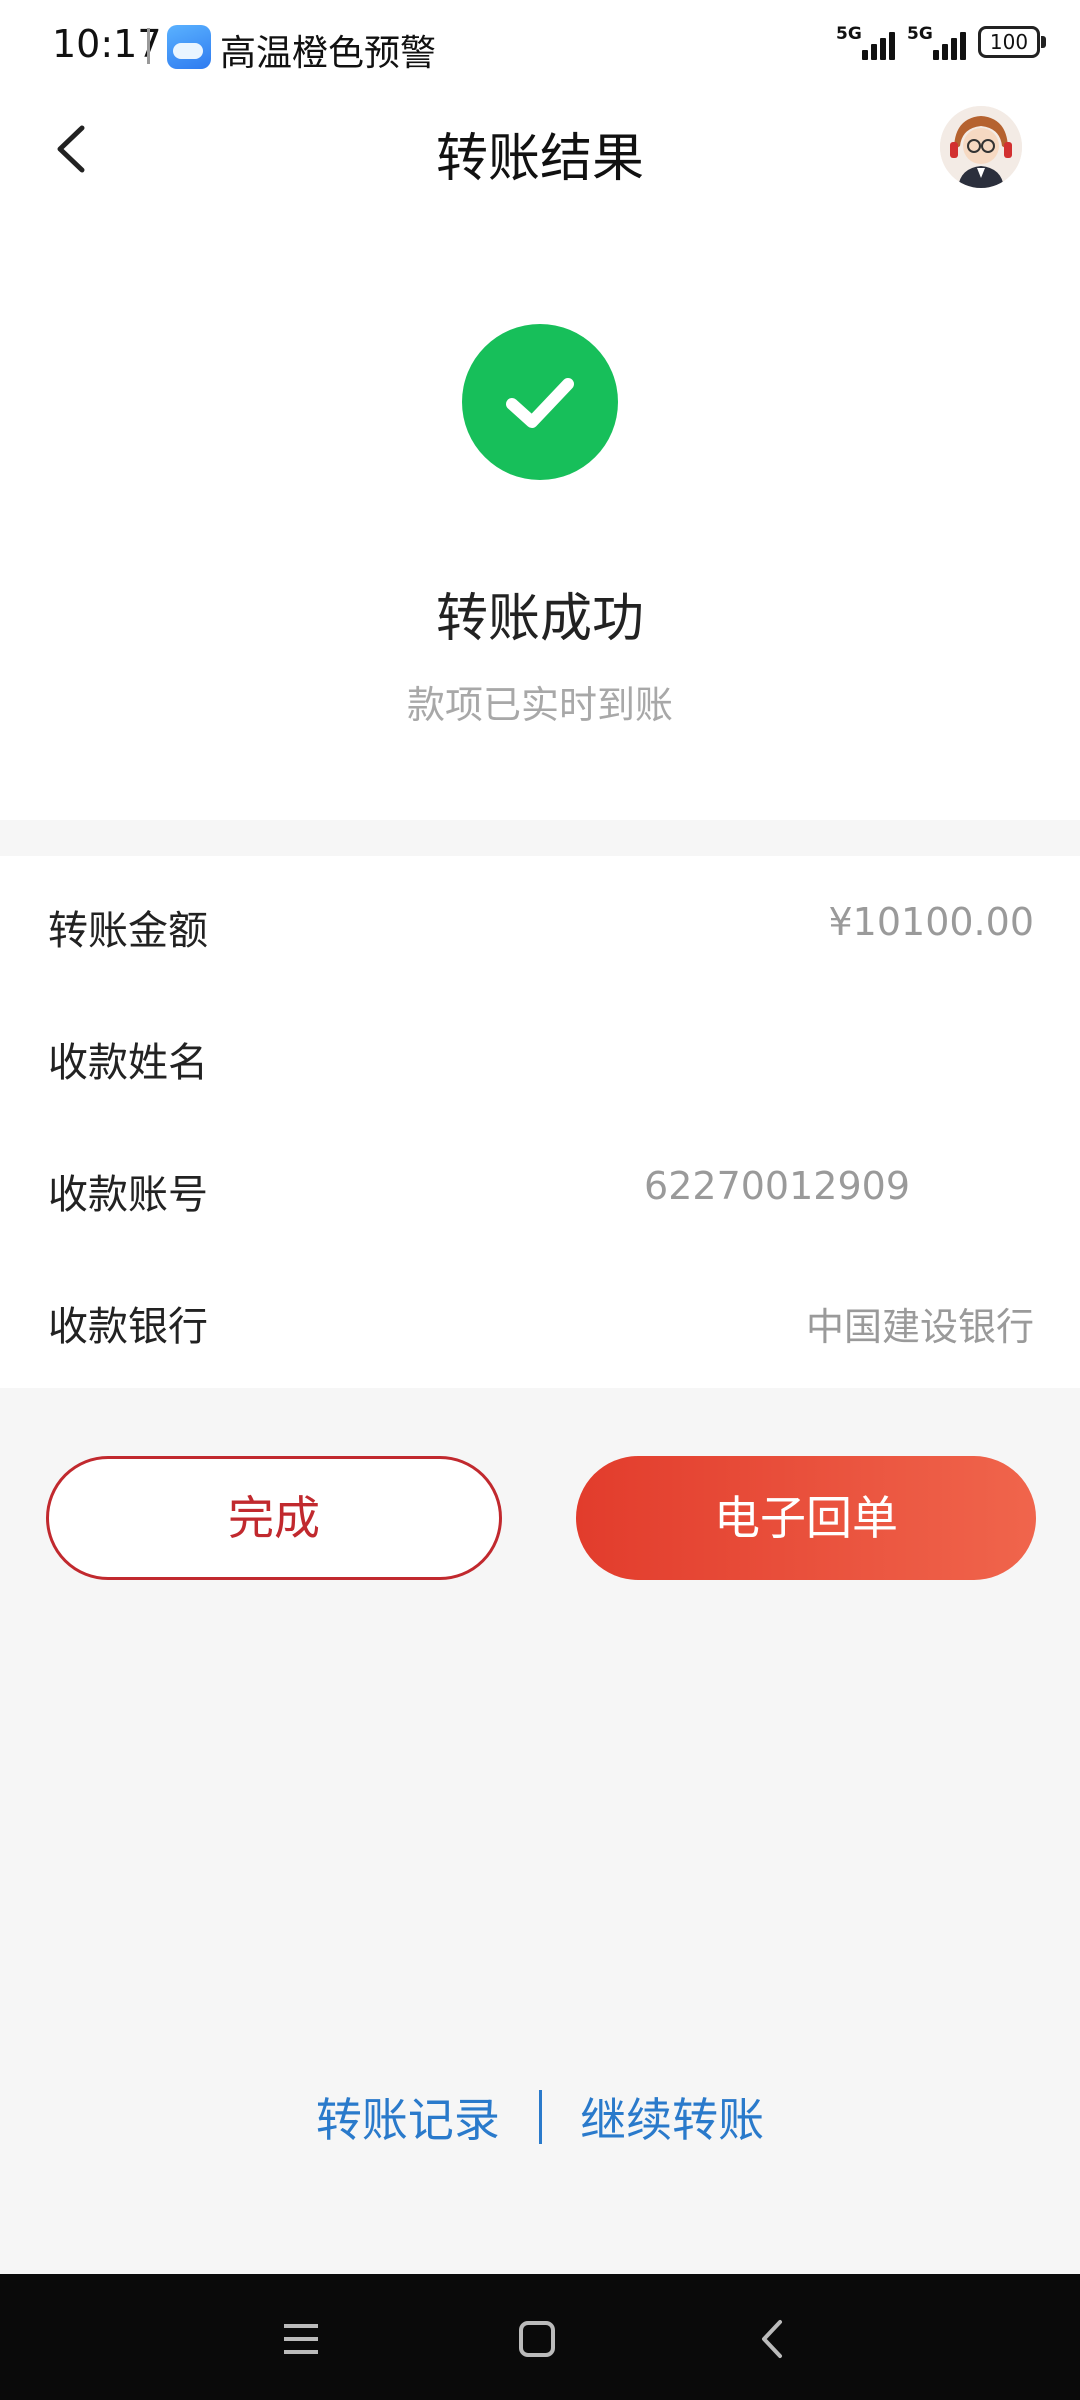 The width and height of the screenshot is (1080, 2400). What do you see at coordinates (128, 1063) in the screenshot?
I see `detail-label: 收款姓名` at bounding box center [128, 1063].